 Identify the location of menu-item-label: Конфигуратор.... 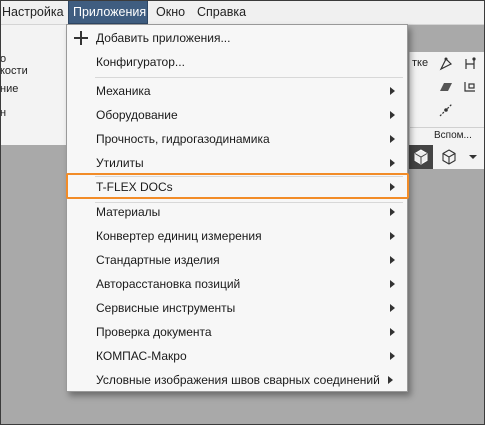
(140, 62).